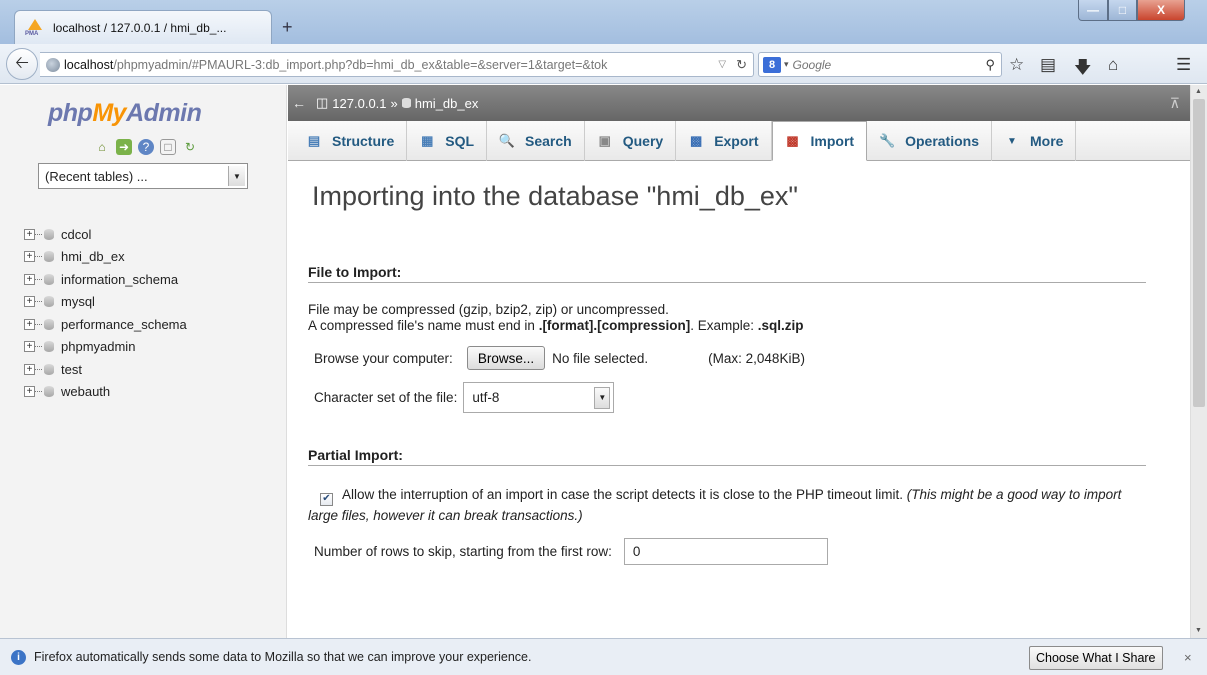 The image size is (1207, 675). Describe the element at coordinates (351, 141) in the screenshot. I see `tab-structure: ▤ Structure` at that location.